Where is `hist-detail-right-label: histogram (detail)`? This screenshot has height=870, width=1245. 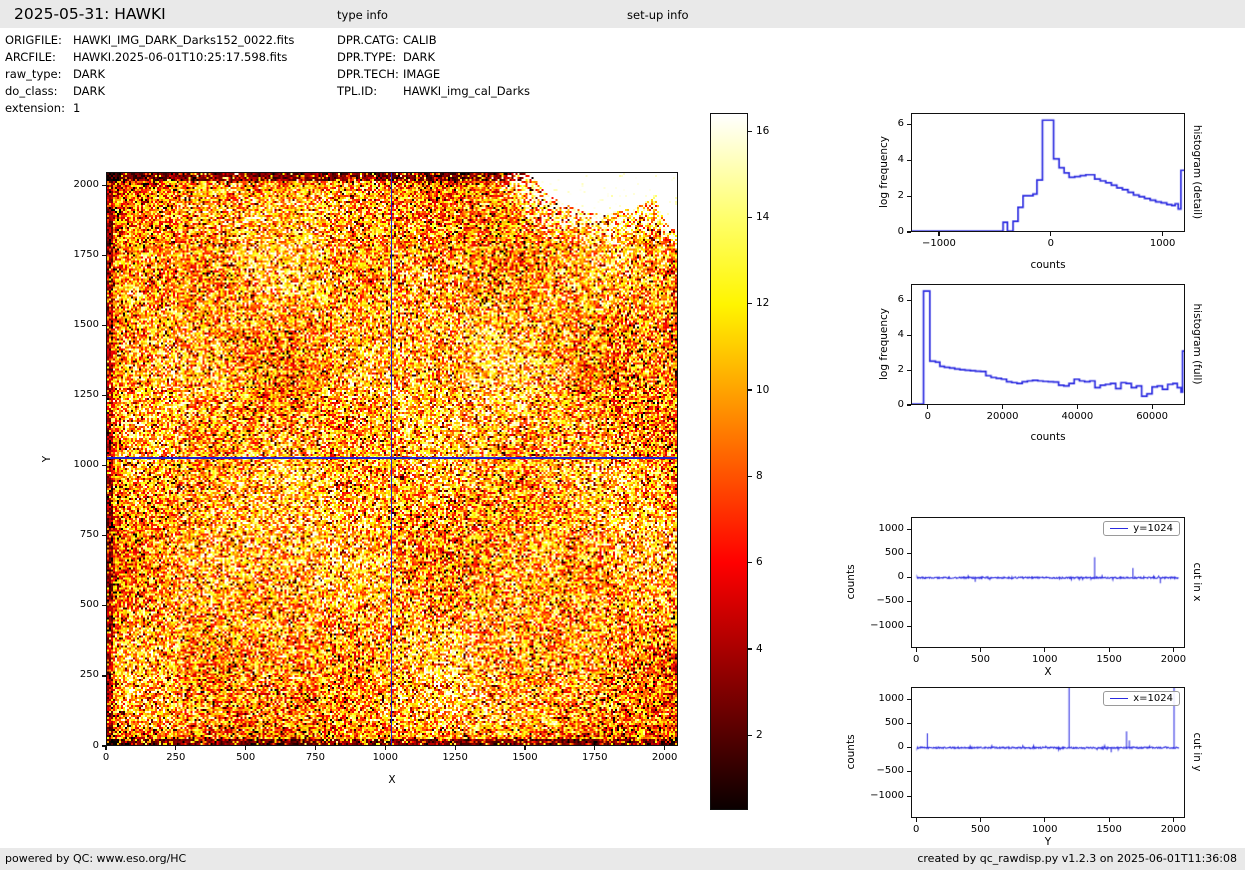
hist-detail-right-label: histogram (detail) is located at coordinates (1197, 172).